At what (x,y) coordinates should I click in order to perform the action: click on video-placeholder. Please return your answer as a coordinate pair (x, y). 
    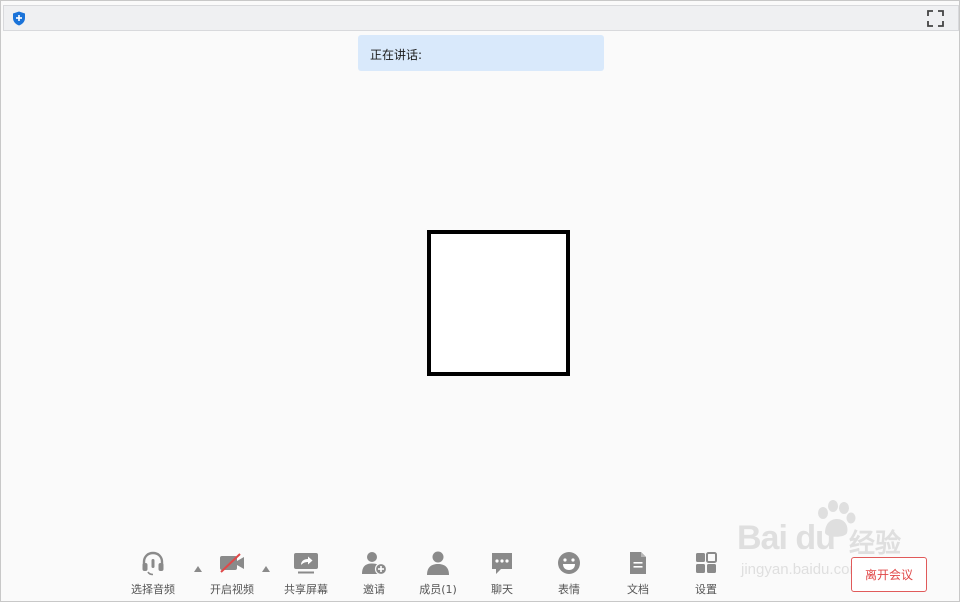
    Looking at the image, I should click on (498, 303).